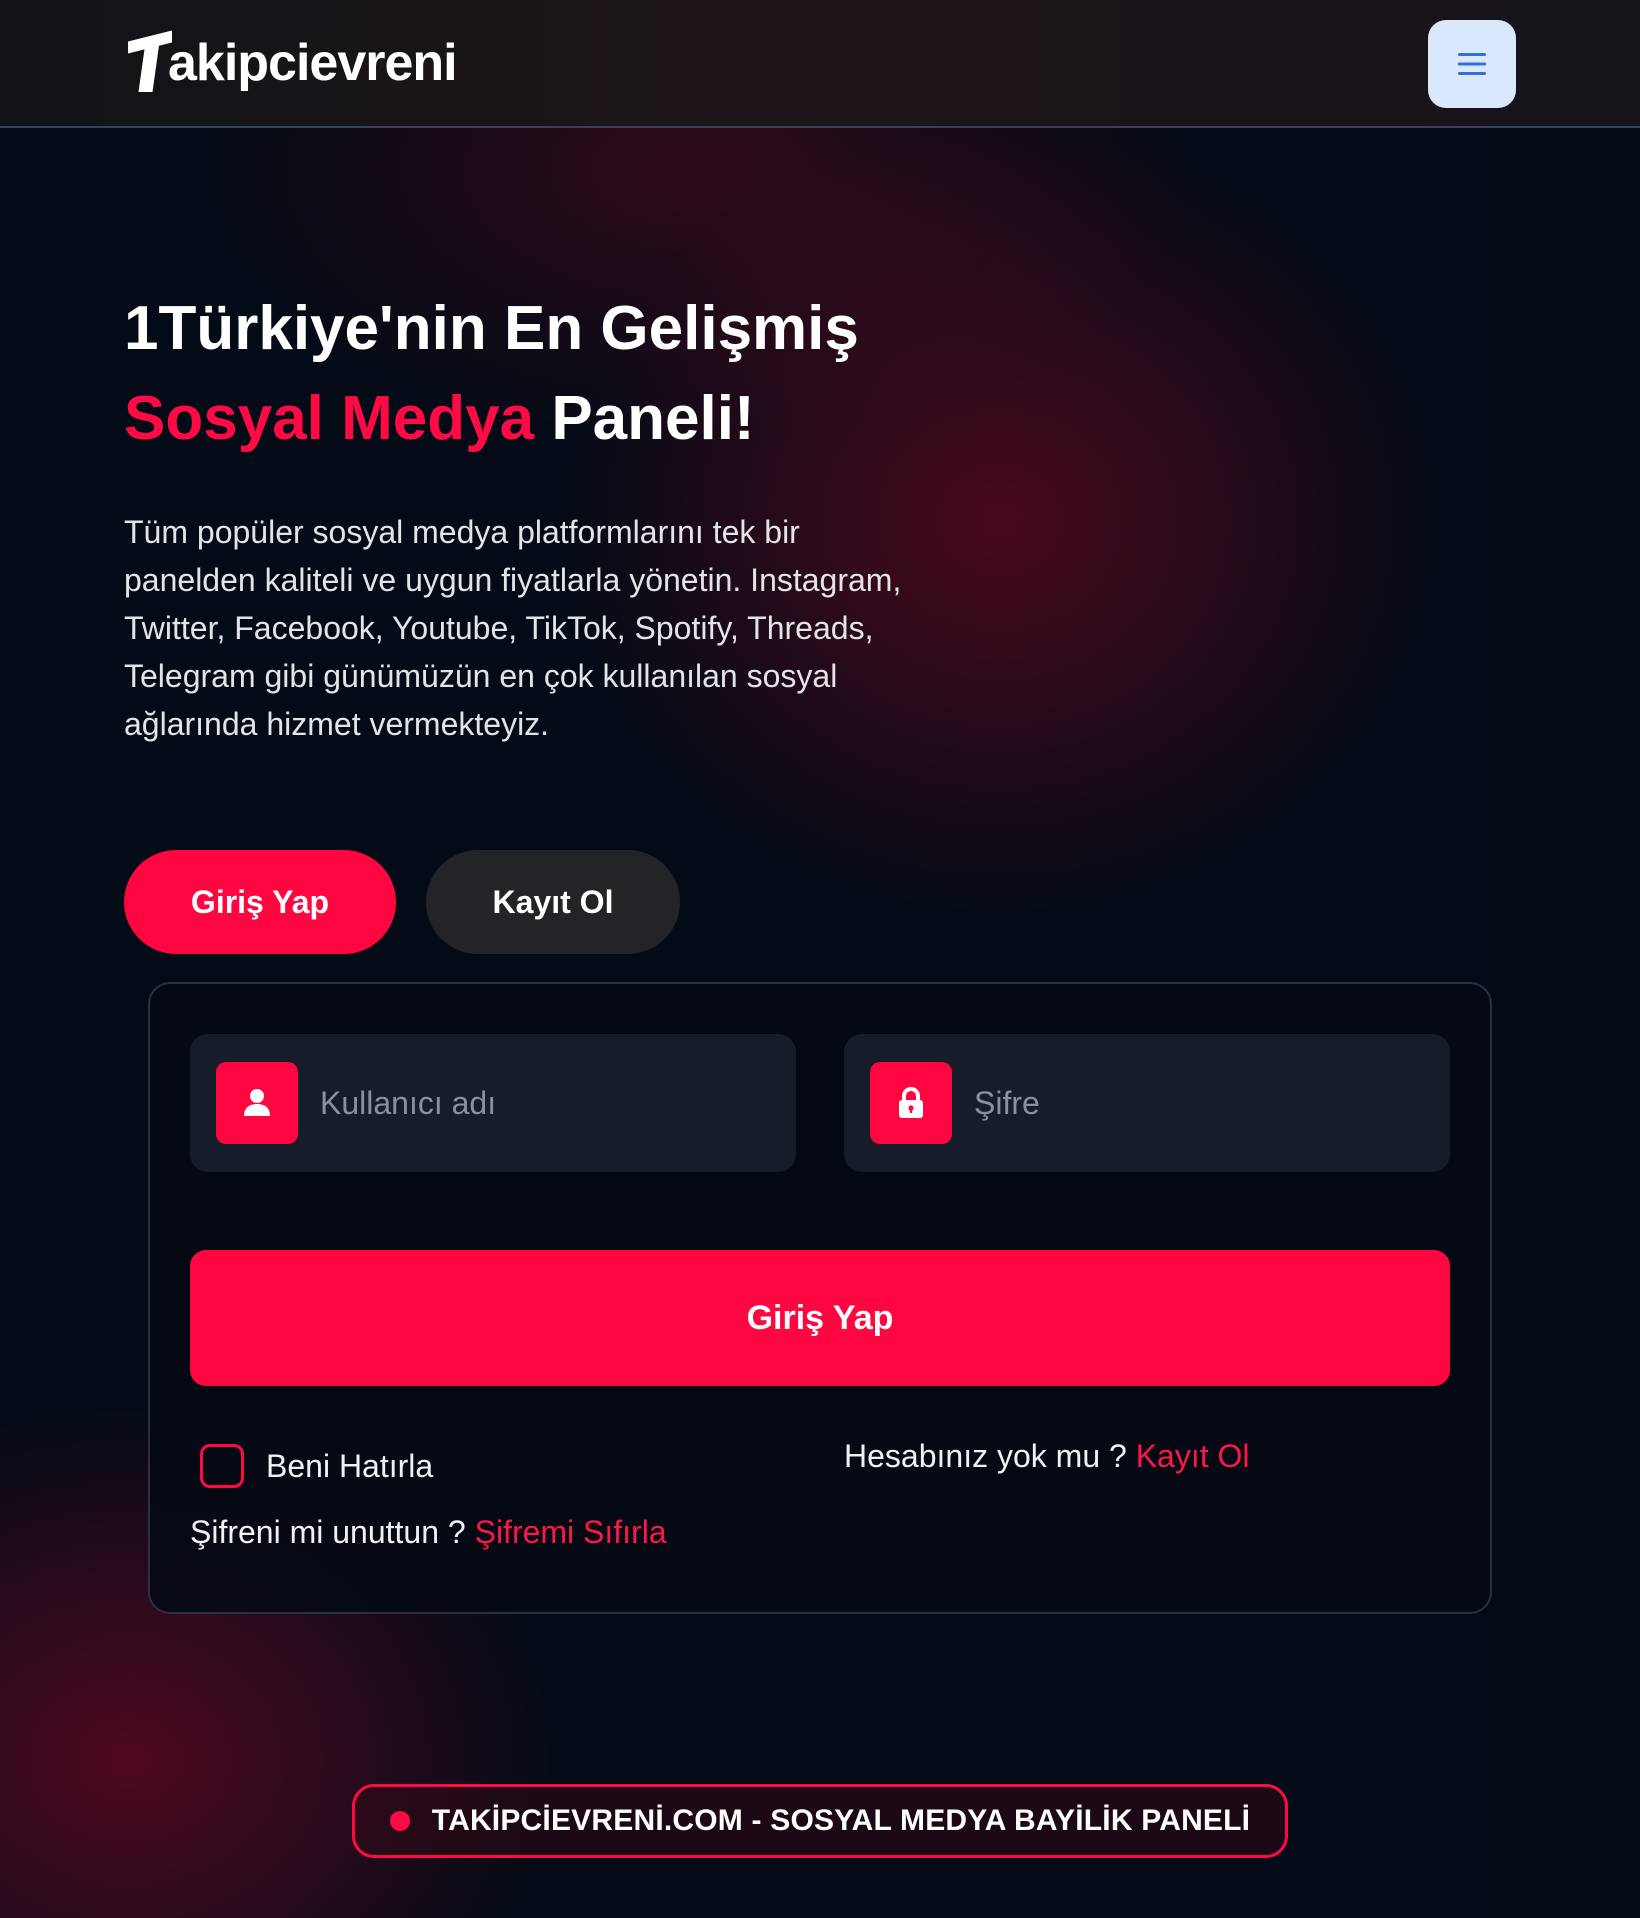 Image resolution: width=1640 pixels, height=1918 pixels. I want to click on username-input, so click(540, 1103).